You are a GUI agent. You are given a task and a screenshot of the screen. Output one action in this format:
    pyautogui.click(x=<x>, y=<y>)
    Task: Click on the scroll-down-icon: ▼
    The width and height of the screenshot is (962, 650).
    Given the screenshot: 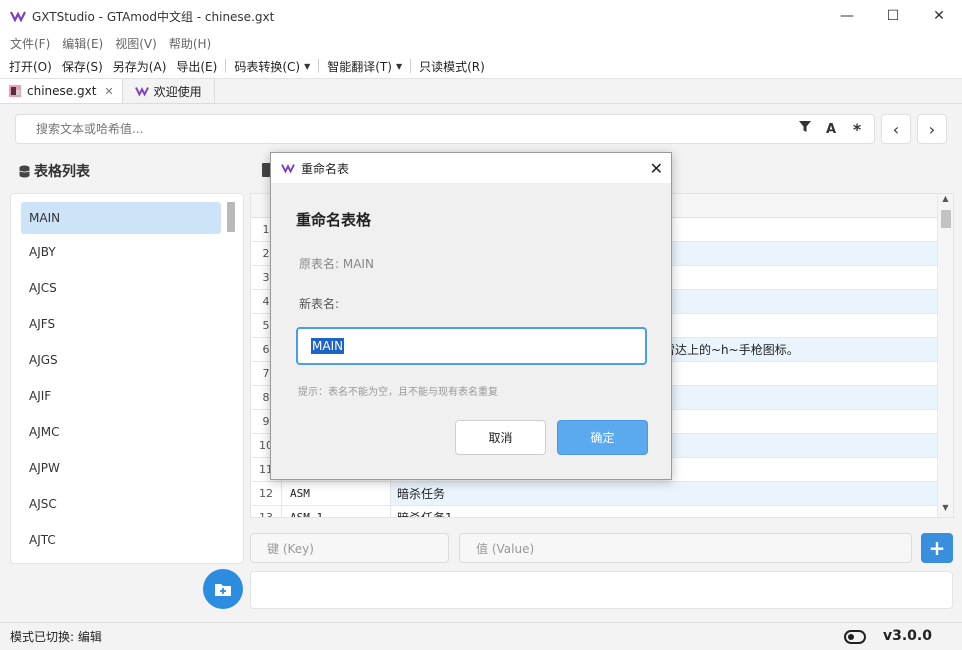 What is the action you would take?
    pyautogui.click(x=945, y=510)
    